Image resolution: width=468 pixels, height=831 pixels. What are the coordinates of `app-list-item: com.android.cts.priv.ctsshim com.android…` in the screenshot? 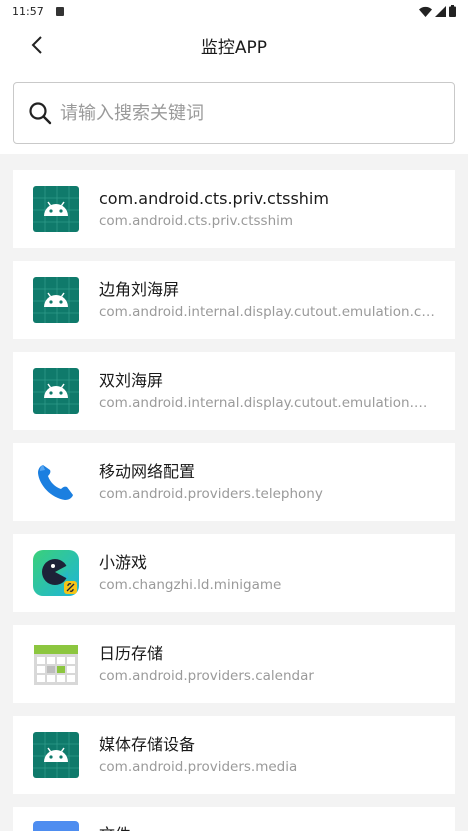 It's located at (234, 209).